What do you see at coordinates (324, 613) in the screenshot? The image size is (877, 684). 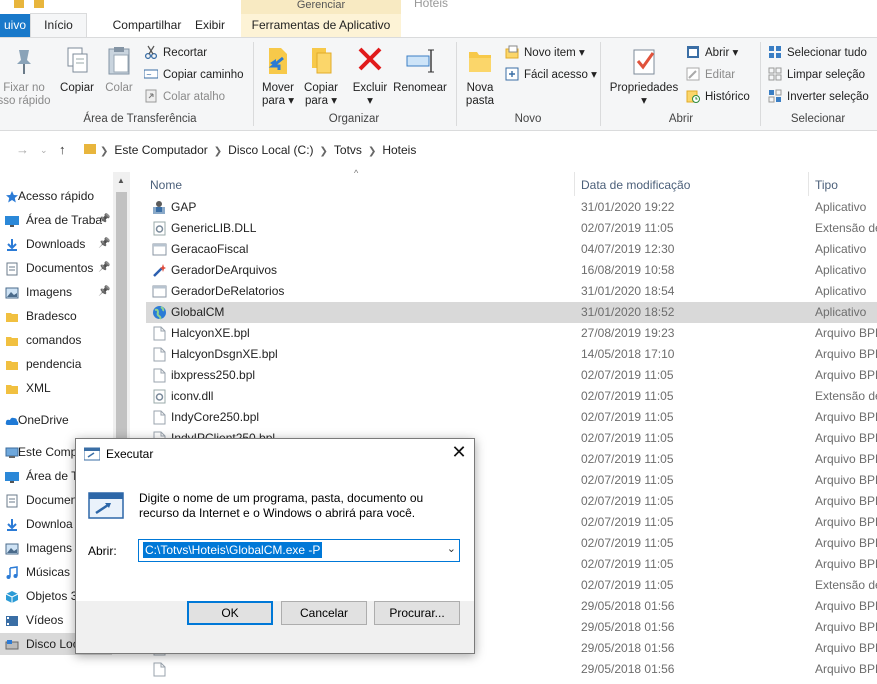 I see `cancel-button: Cancelar` at bounding box center [324, 613].